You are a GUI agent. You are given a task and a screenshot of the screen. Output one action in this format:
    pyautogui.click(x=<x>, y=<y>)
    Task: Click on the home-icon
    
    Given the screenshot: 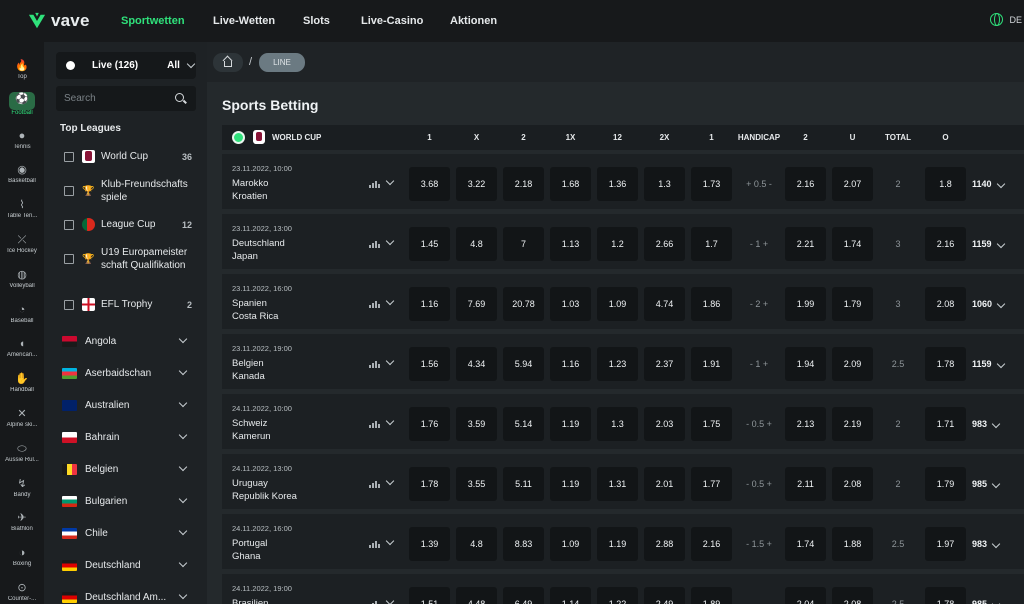 What is the action you would take?
    pyautogui.click(x=228, y=62)
    